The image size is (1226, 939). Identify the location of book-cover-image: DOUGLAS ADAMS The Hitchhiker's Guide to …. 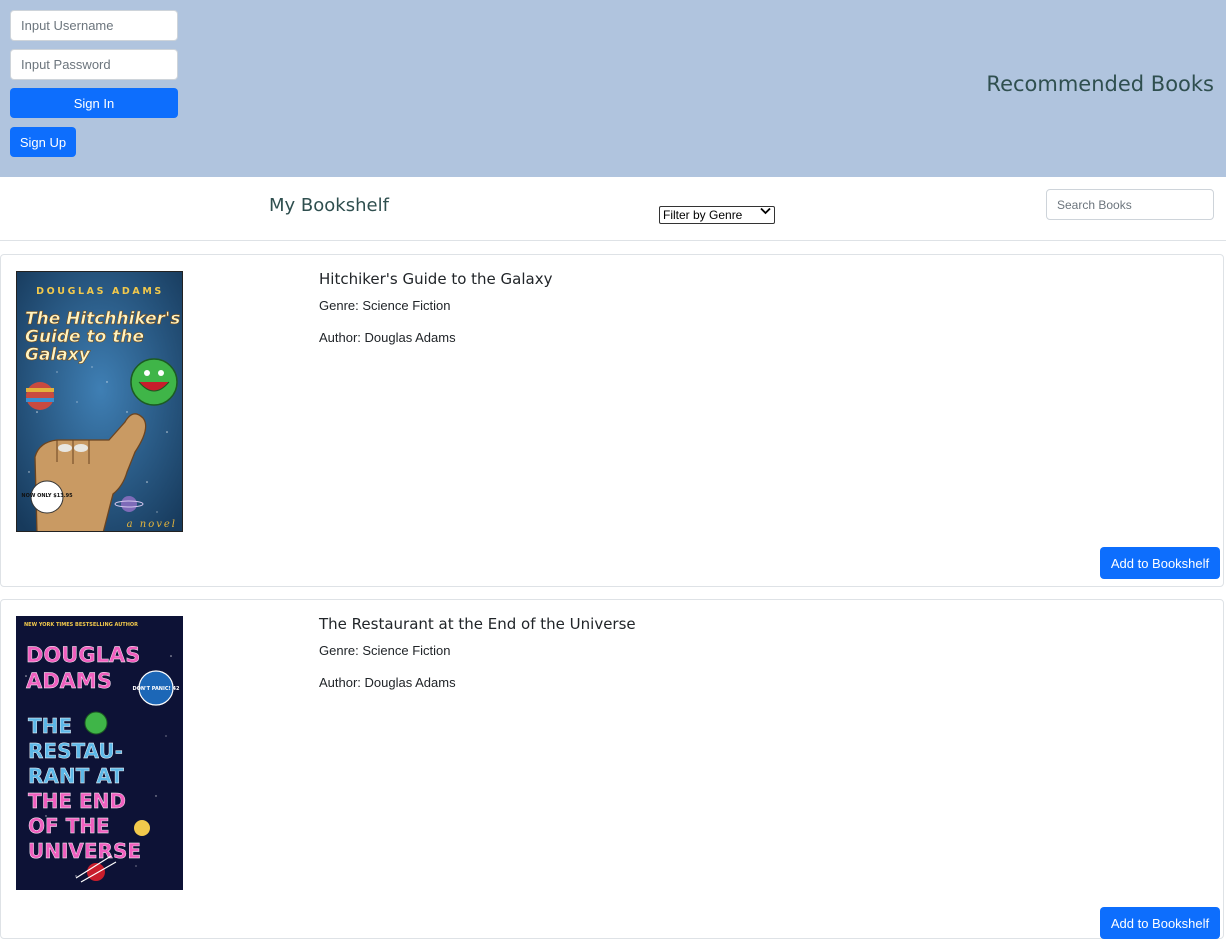
(99, 401).